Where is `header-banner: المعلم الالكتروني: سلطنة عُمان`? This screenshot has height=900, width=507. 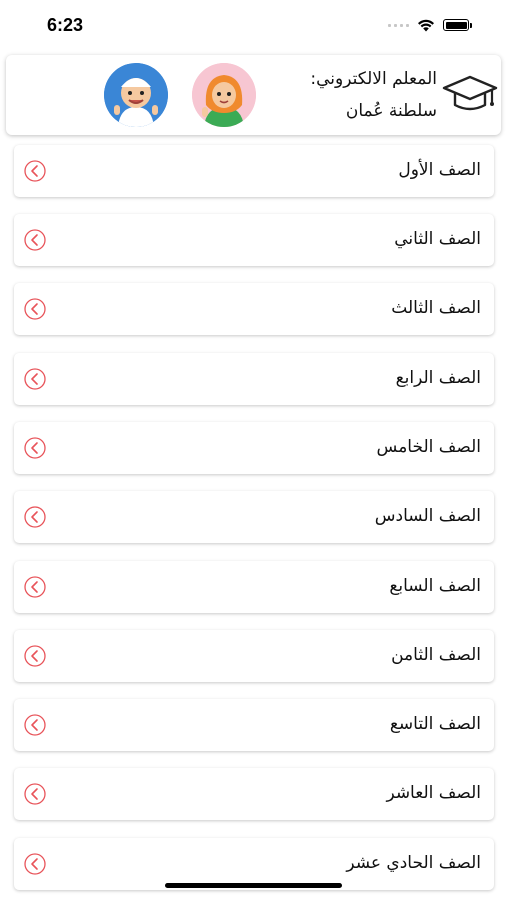 header-banner: المعلم الالكتروني: سلطنة عُمان is located at coordinates (253, 95).